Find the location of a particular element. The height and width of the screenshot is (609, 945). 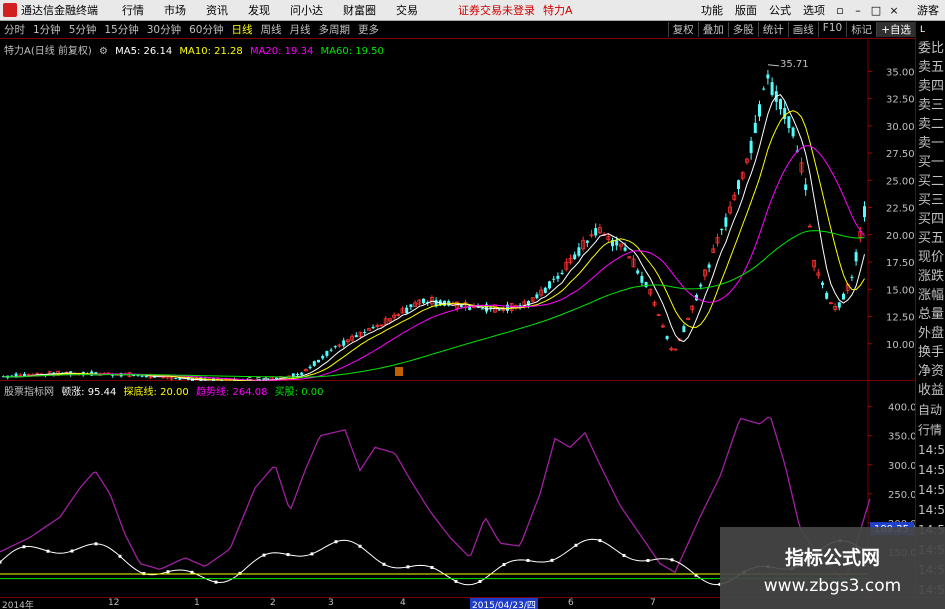

menu-item-wealth: 财富圈 is located at coordinates (359, 10).